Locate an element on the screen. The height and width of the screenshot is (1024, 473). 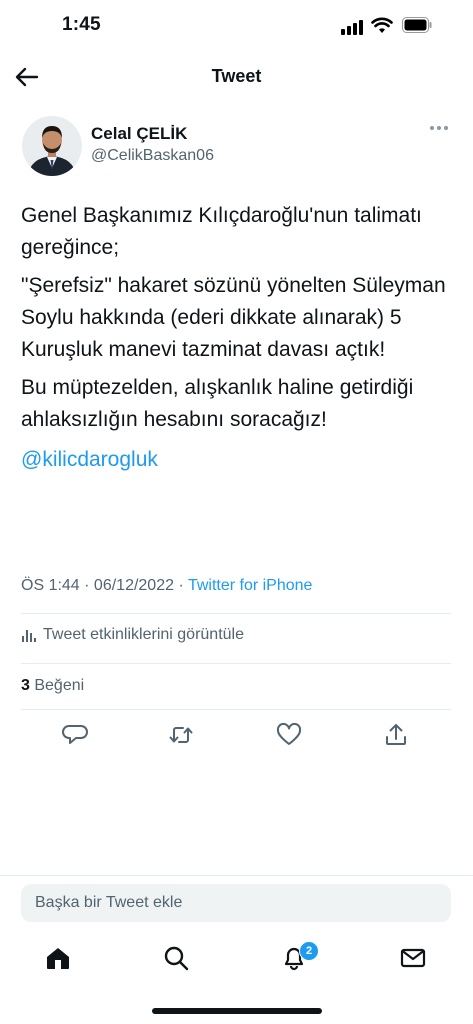
mail-icon is located at coordinates (413, 958).